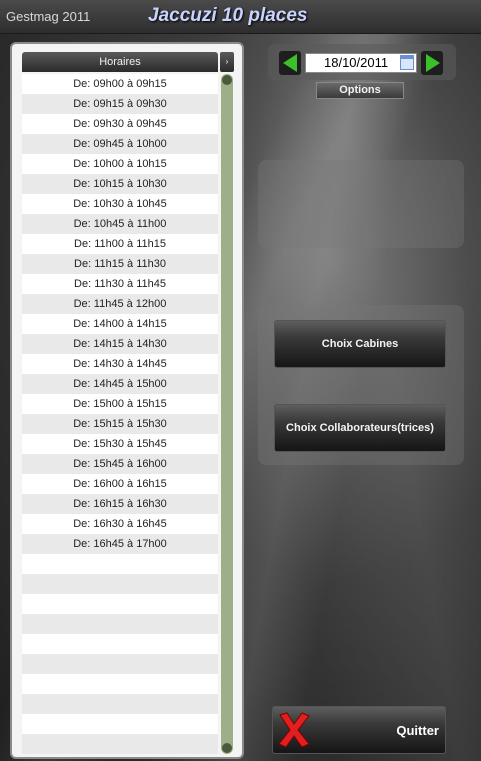 Image resolution: width=481 pixels, height=761 pixels. Describe the element at coordinates (120, 84) in the screenshot. I see `schedule-slot: De: 09h00 à 09h15` at that location.